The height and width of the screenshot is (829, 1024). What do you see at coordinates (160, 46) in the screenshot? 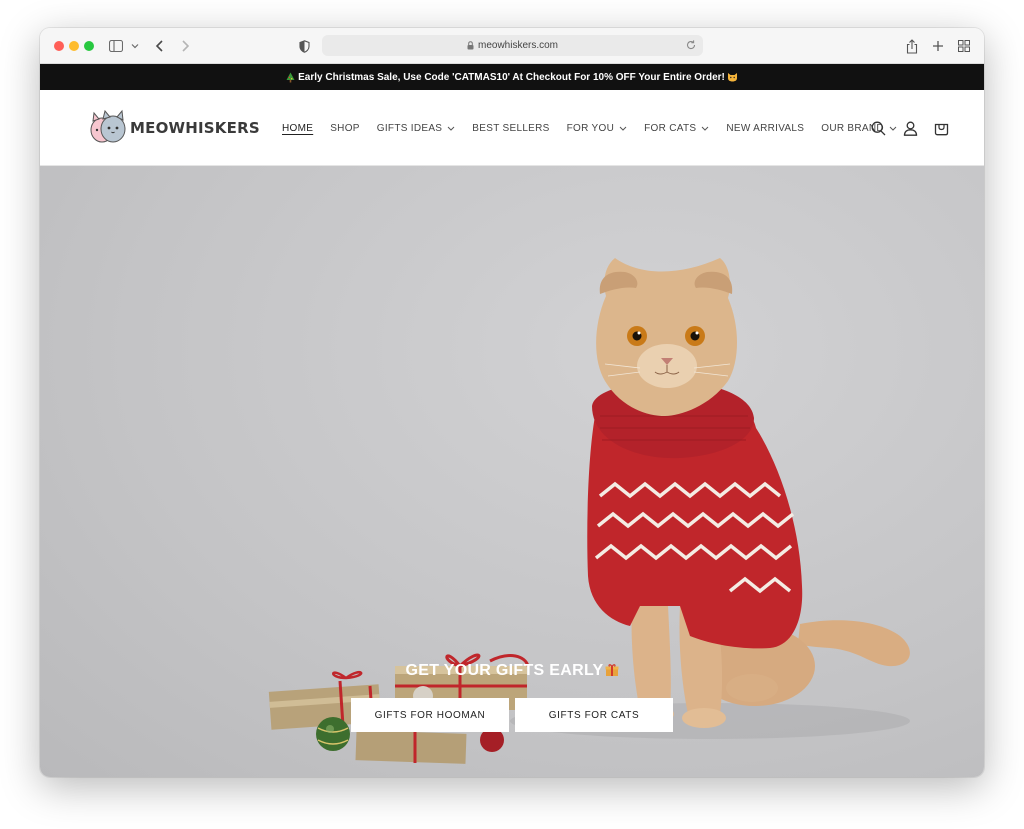
I see `back-icon` at bounding box center [160, 46].